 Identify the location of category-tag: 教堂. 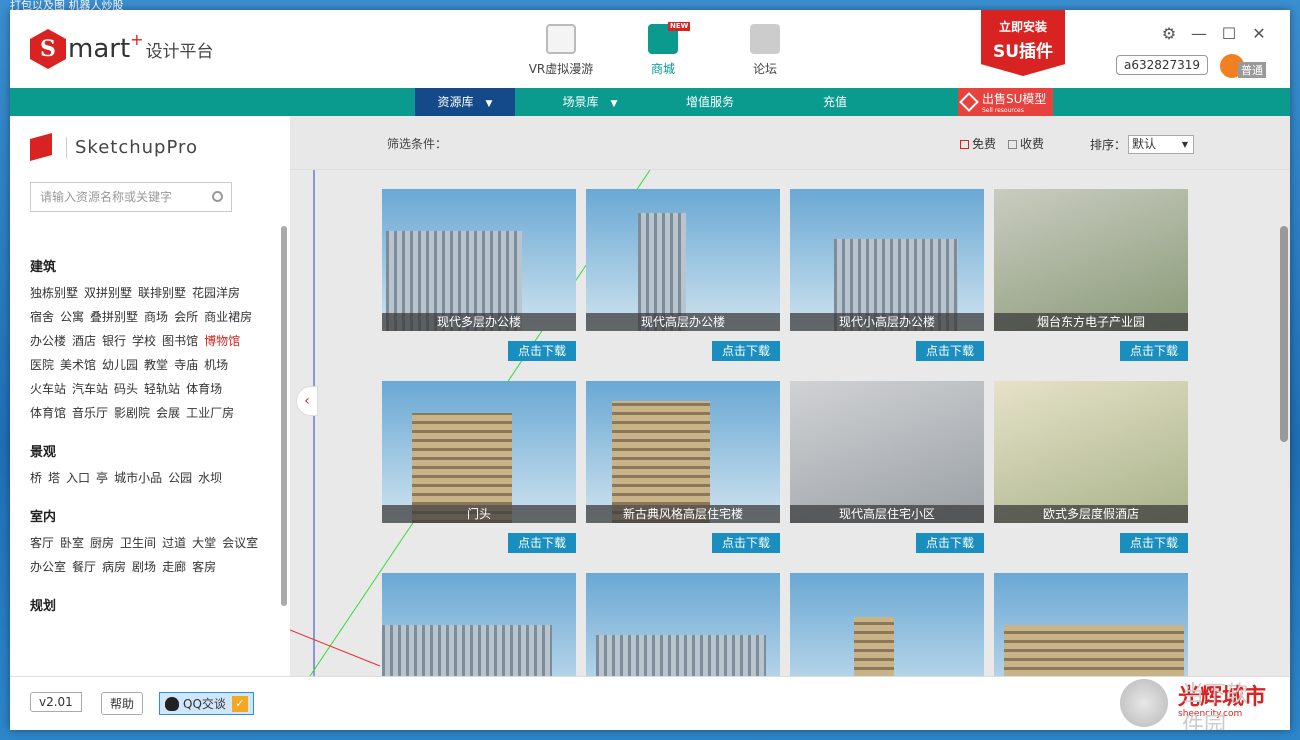
(156, 365).